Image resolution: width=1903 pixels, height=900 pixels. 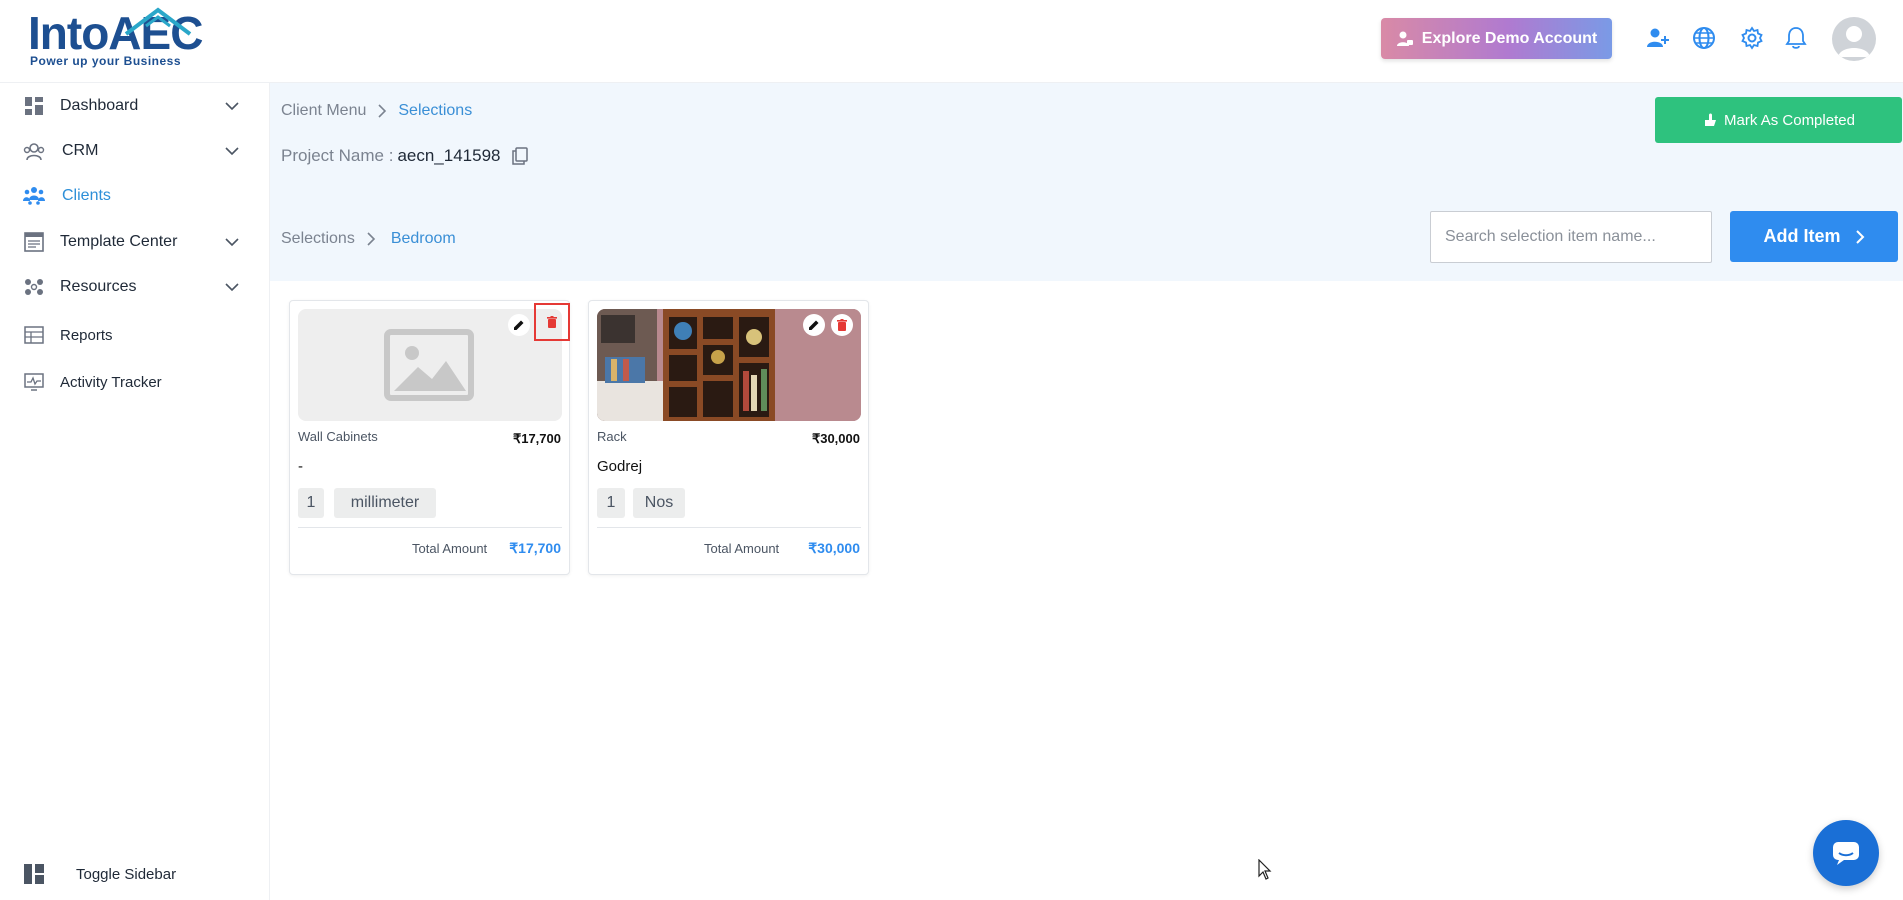 I want to click on add-user-icon, so click(x=1658, y=38).